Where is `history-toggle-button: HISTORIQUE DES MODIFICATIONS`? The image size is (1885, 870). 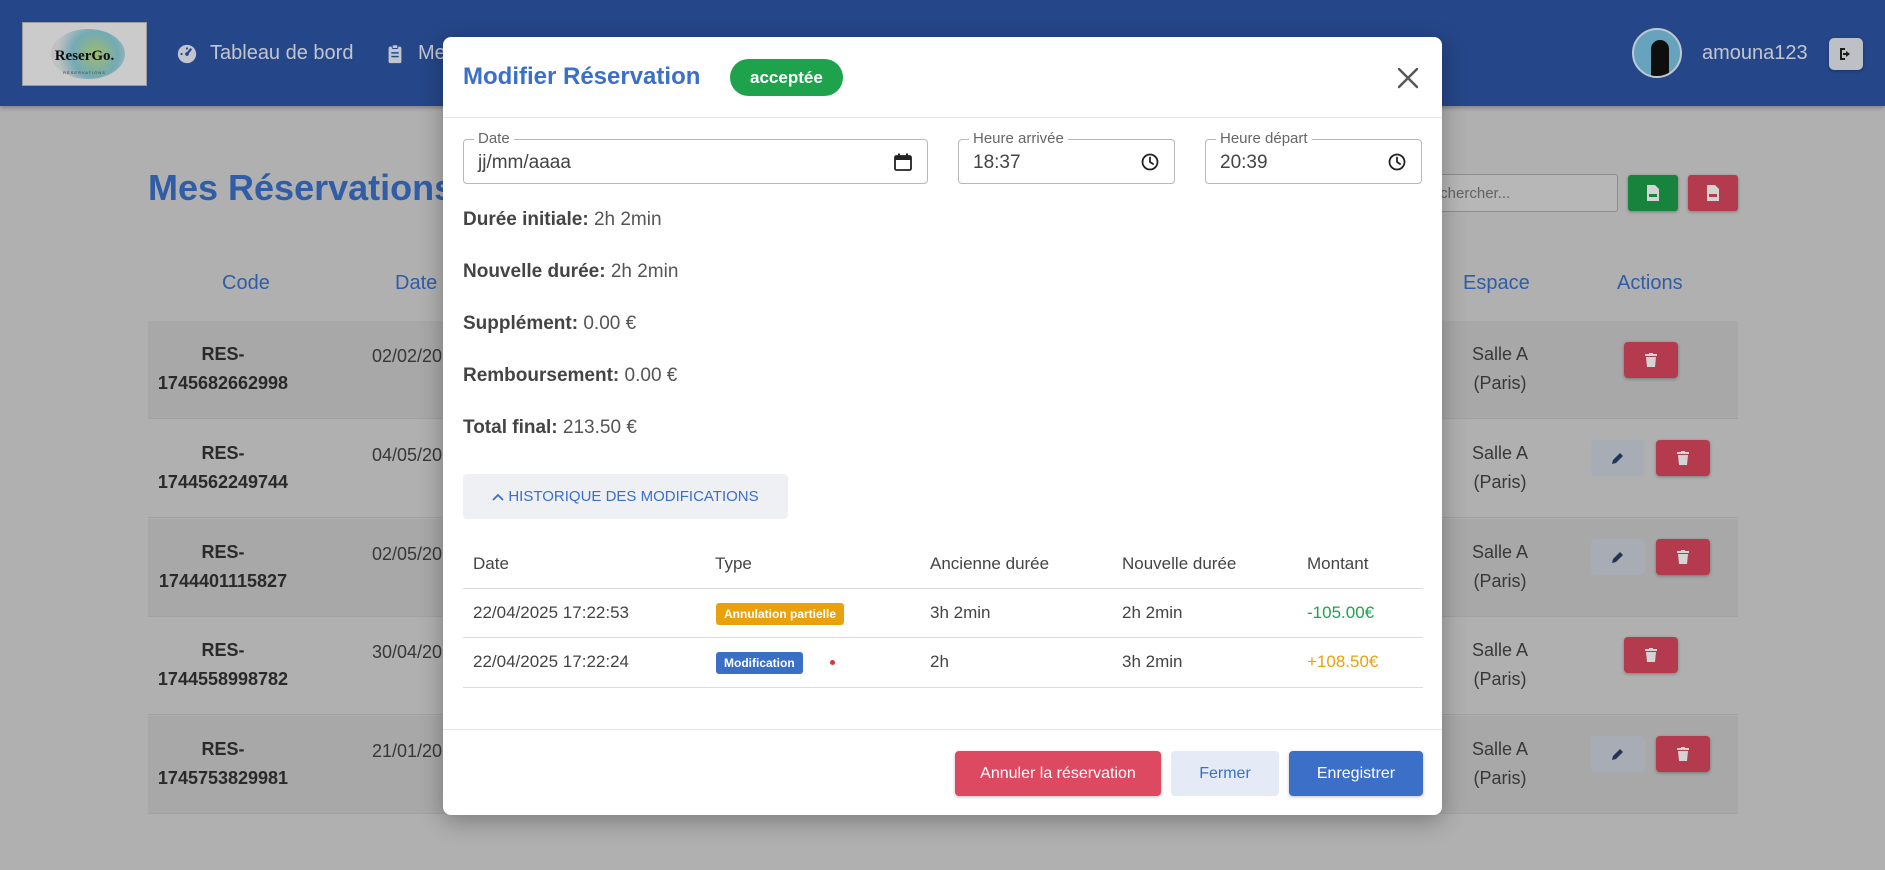
history-toggle-button: HISTORIQUE DES MODIFICATIONS is located at coordinates (625, 496).